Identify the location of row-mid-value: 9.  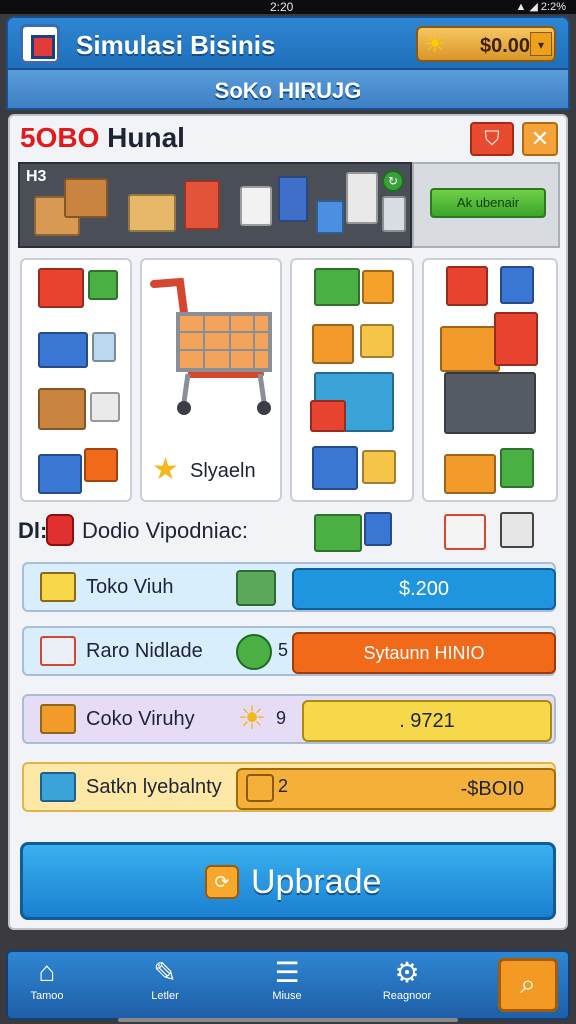
(281, 718).